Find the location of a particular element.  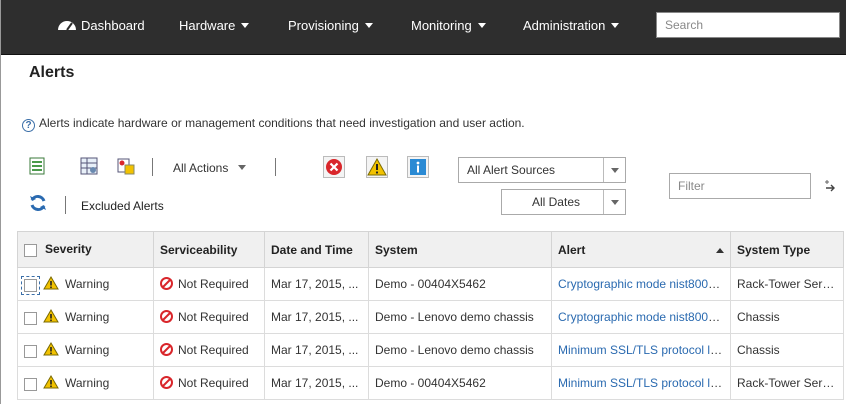

column-header-system-type: System Type is located at coordinates (787, 249).